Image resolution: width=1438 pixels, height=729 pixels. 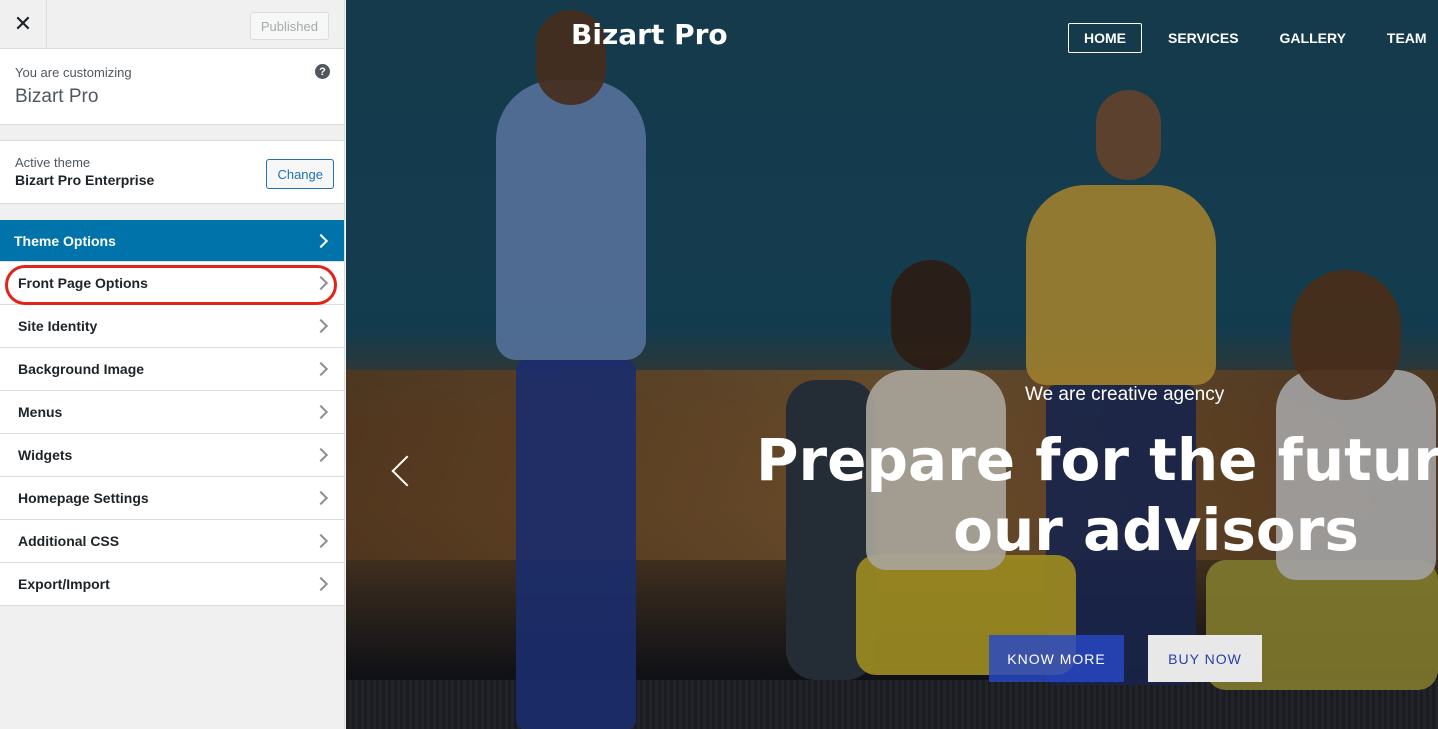 What do you see at coordinates (300, 174) in the screenshot?
I see `change-theme-button: Change` at bounding box center [300, 174].